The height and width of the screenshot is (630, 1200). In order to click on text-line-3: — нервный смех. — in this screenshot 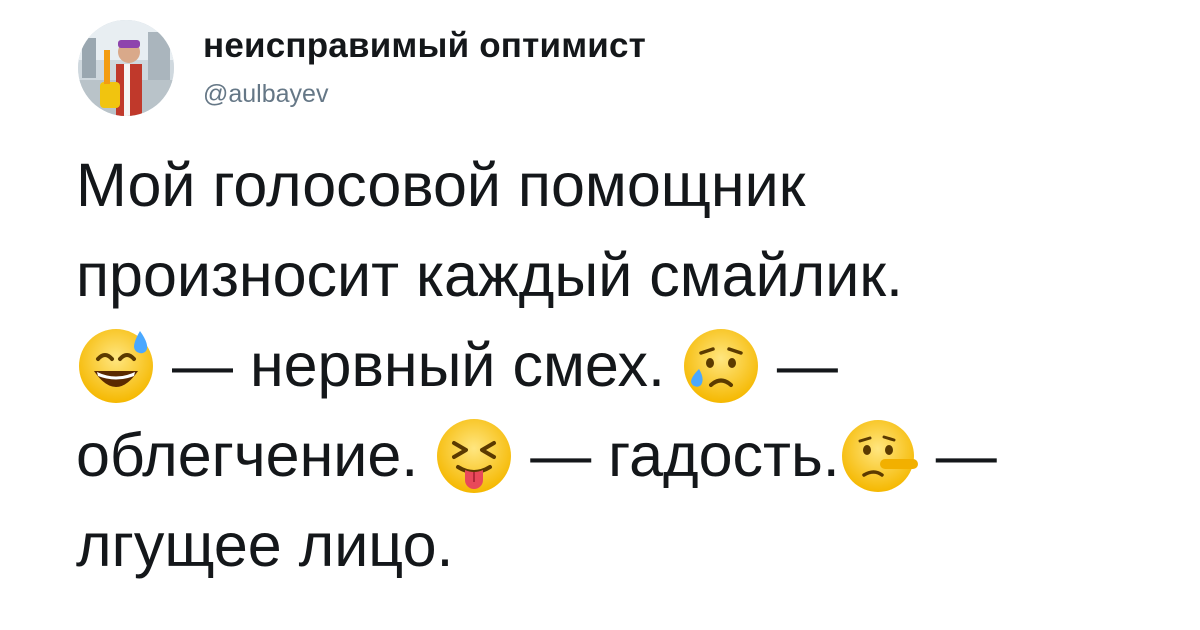, I will do `click(631, 365)`.